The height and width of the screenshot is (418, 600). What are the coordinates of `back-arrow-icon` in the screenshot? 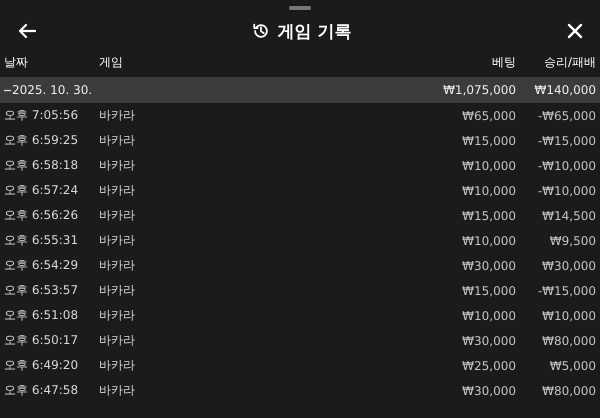 It's located at (27, 31).